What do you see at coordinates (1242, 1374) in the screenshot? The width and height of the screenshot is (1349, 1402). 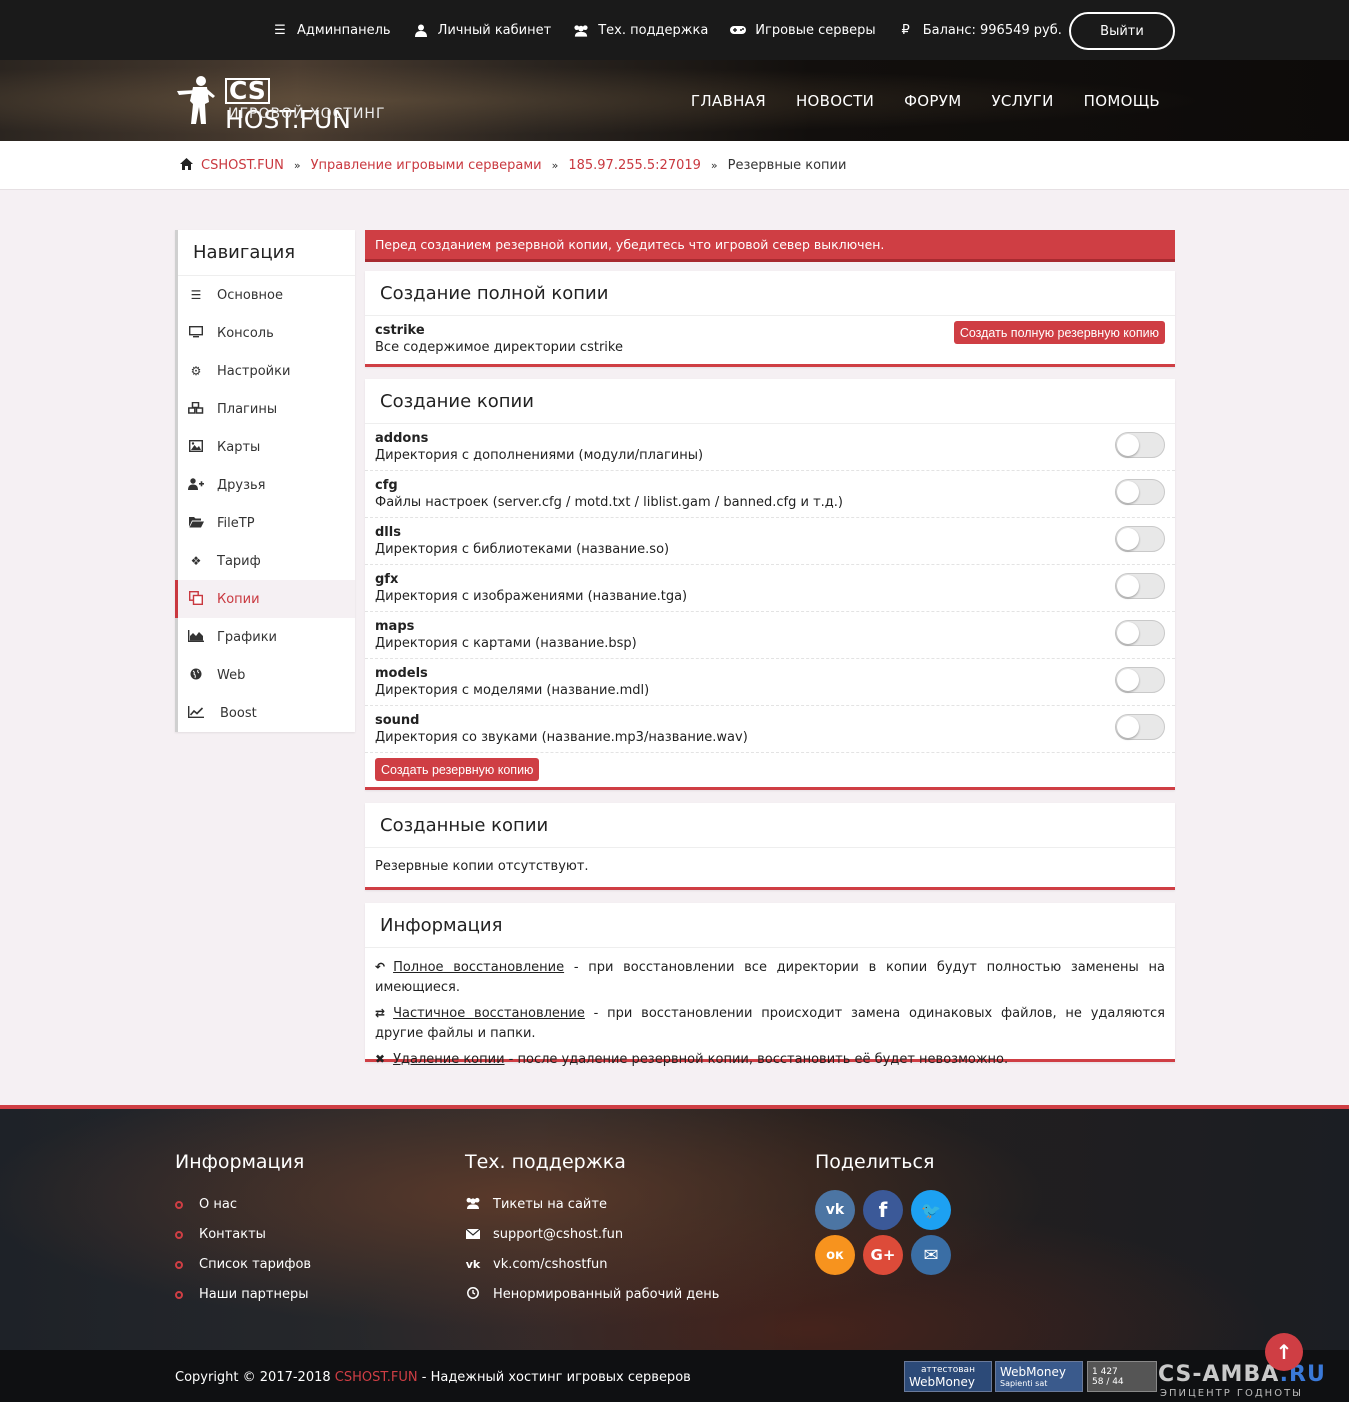 I see `watermark-logo: CS-AMBA.RU` at bounding box center [1242, 1374].